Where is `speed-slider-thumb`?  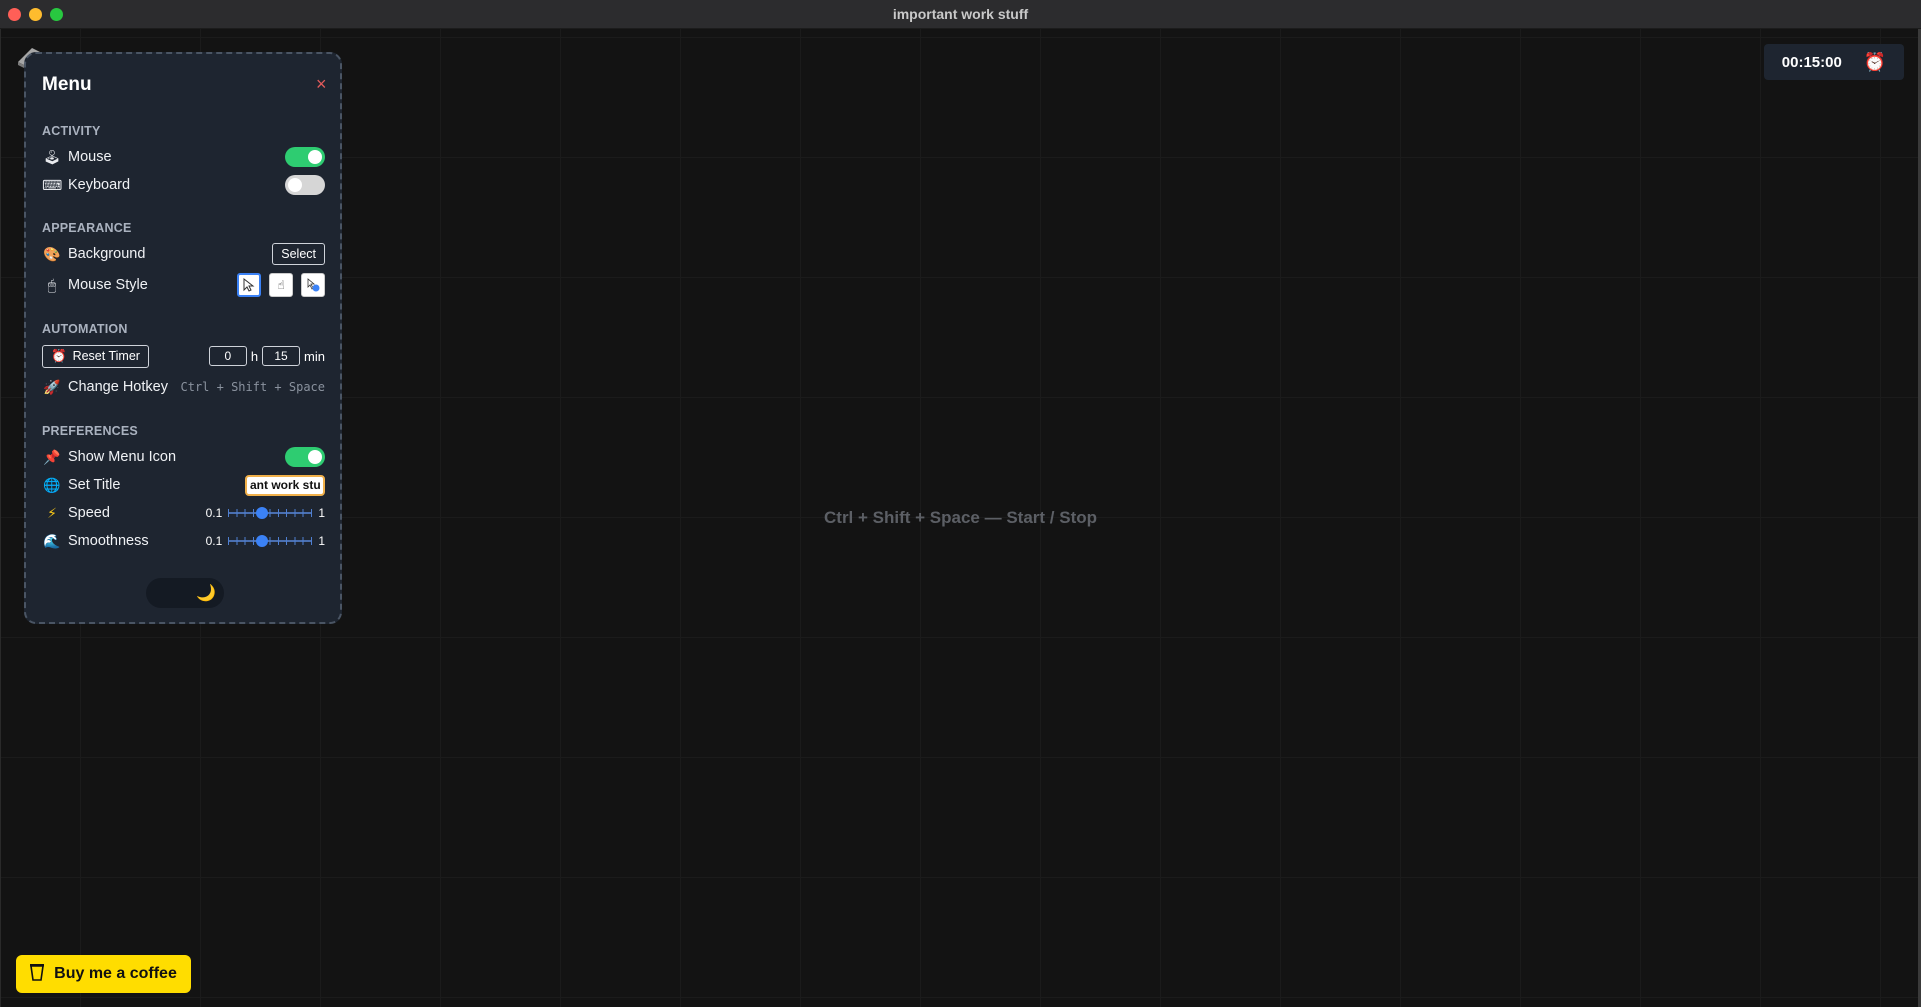 speed-slider-thumb is located at coordinates (261, 513).